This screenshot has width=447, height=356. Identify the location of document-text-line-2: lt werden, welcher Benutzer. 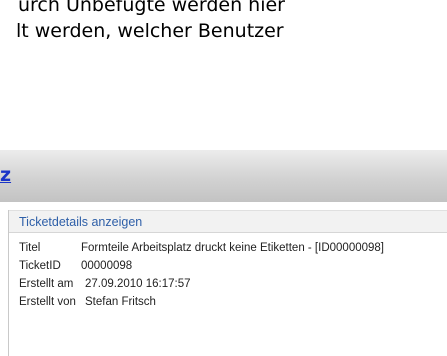
(150, 31).